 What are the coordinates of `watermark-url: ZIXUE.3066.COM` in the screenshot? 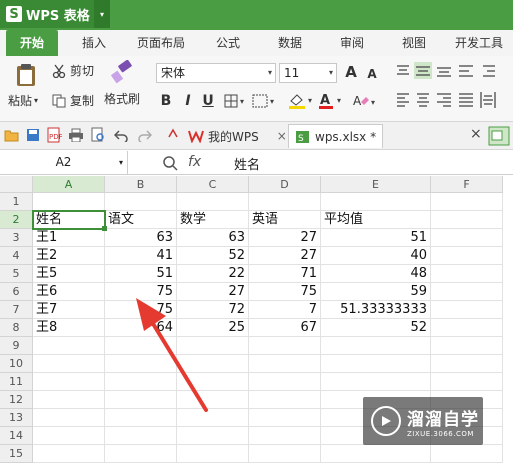 It's located at (440, 433).